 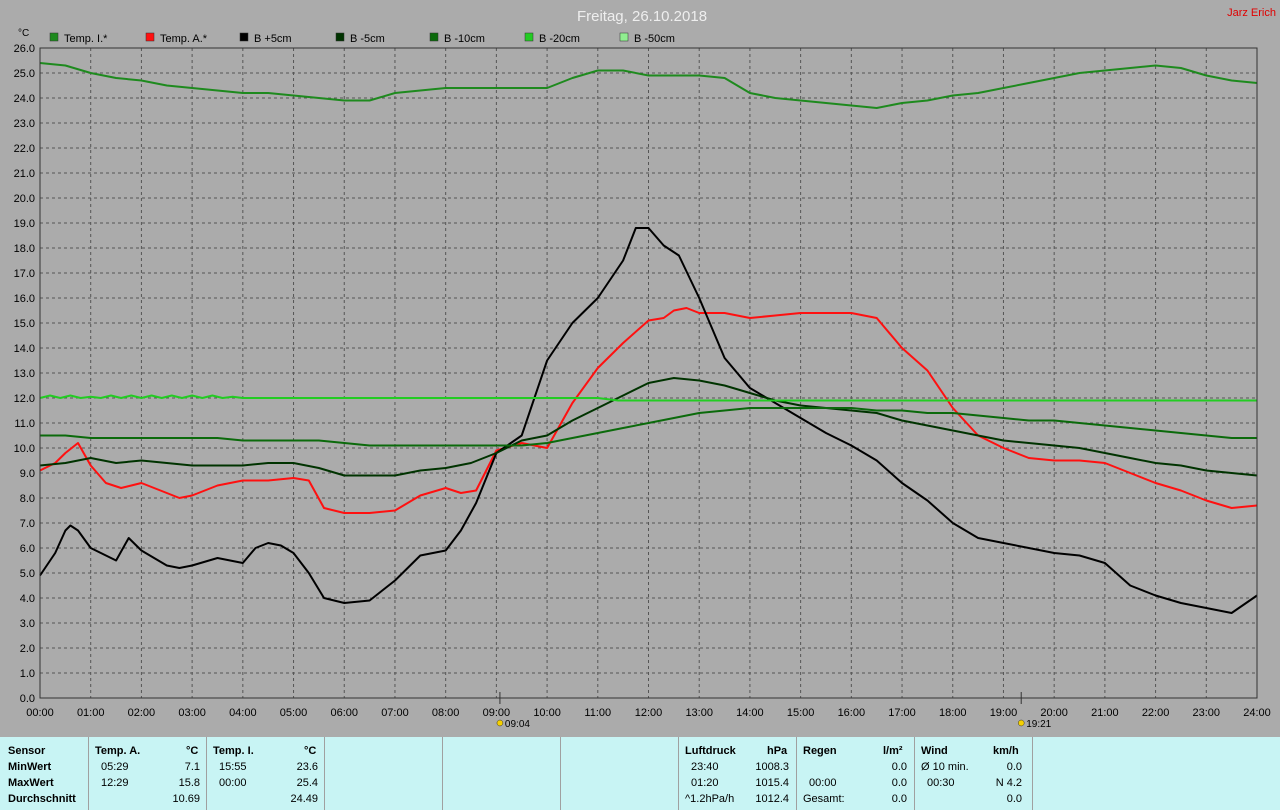 What do you see at coordinates (27, 474) in the screenshot?
I see `y-tick-label: 9.0` at bounding box center [27, 474].